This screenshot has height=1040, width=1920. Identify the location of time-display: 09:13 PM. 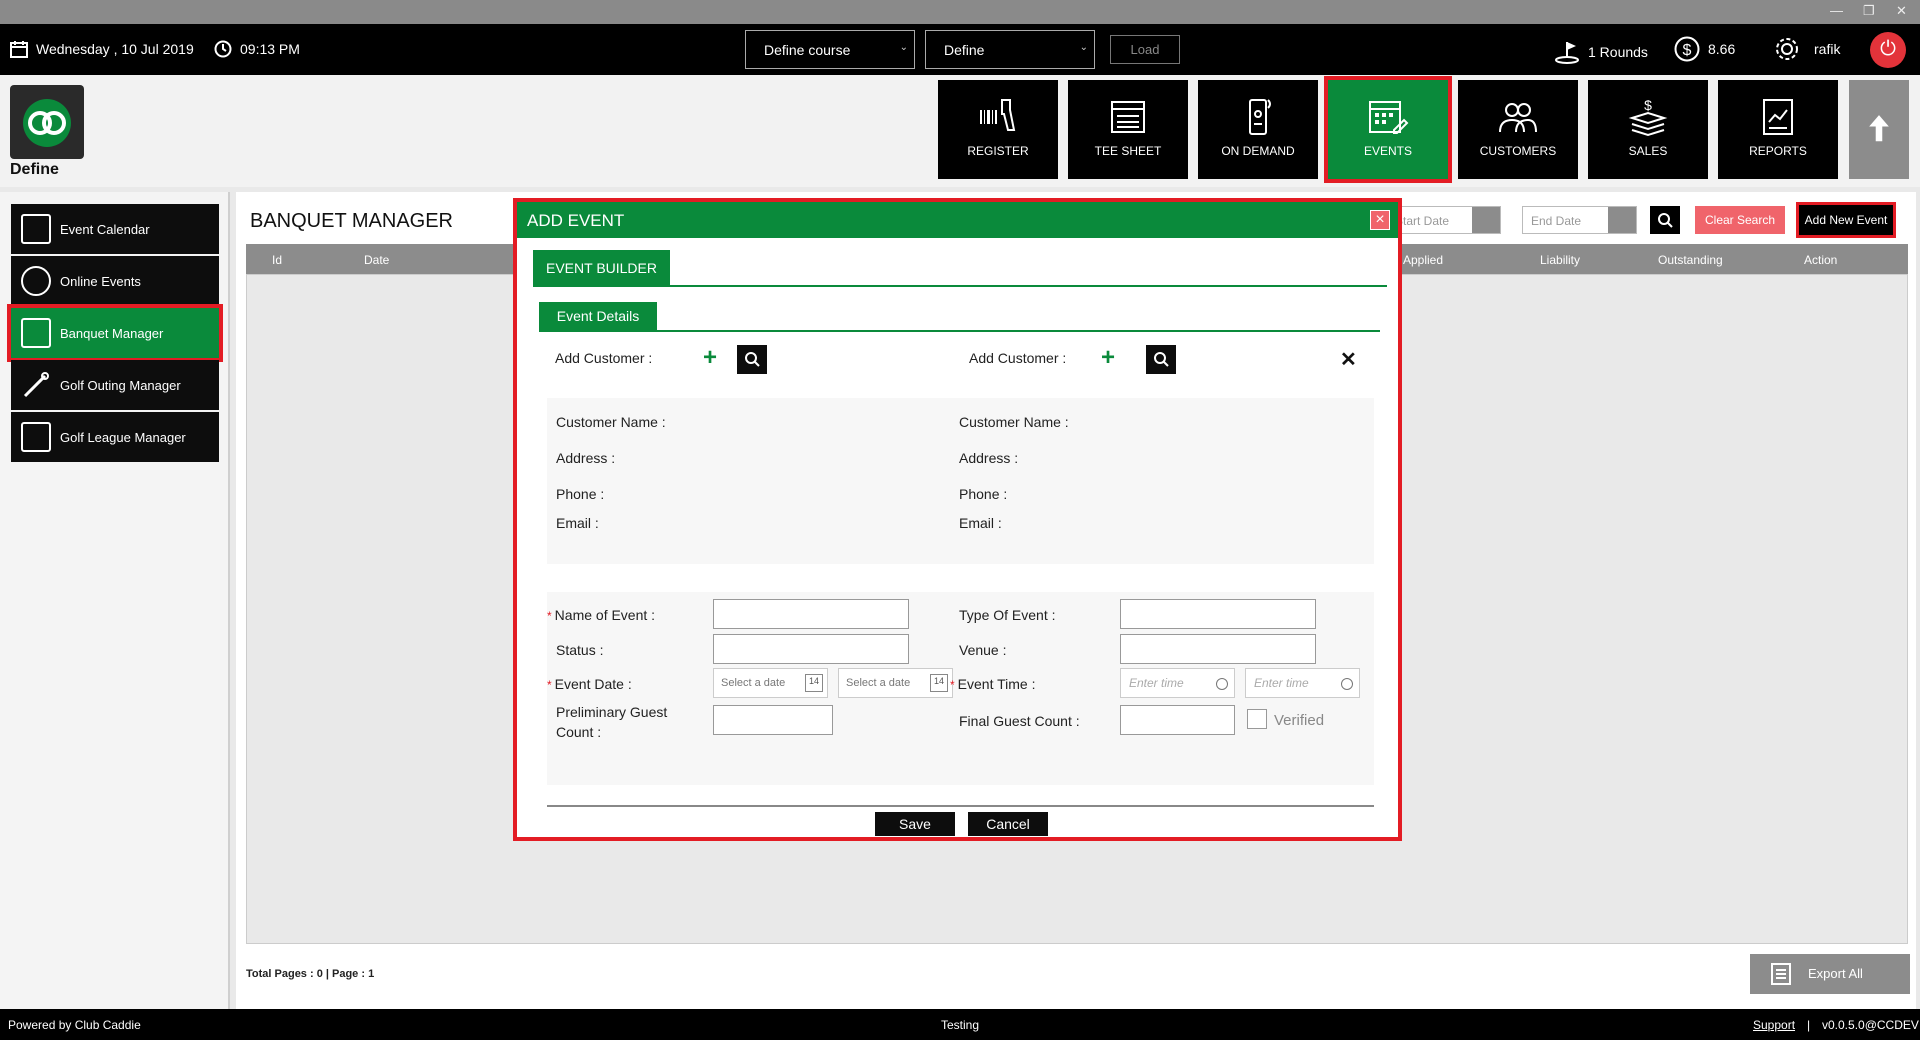
(257, 49).